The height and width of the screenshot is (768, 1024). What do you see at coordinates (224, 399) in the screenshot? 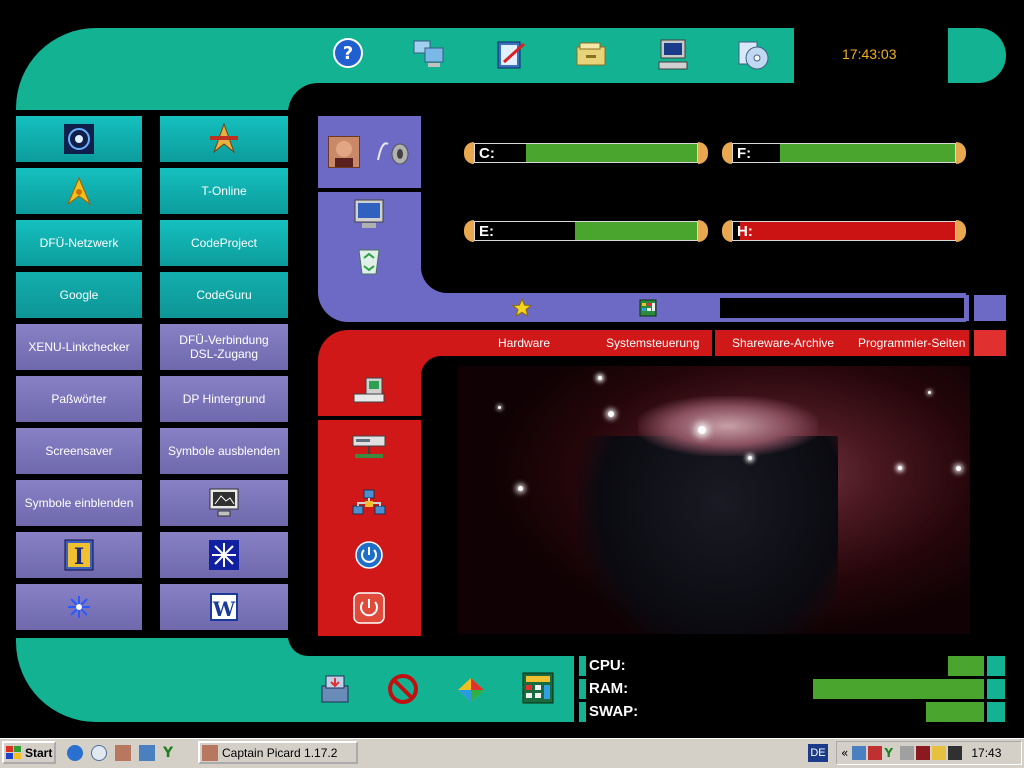
I see `launcher-dp-hintergrund-button: DP Hintergrund` at bounding box center [224, 399].